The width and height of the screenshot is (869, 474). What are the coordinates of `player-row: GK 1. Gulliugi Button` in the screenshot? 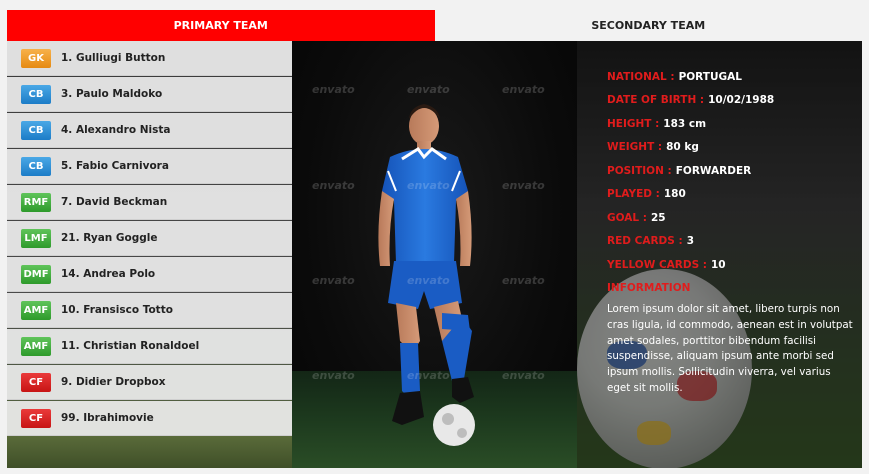 It's located at (149, 58).